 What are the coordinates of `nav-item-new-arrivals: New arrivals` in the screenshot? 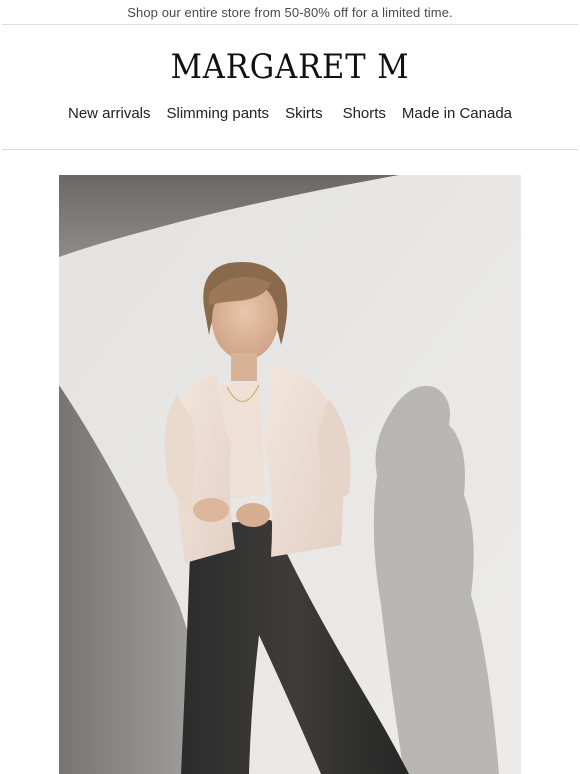 It's located at (109, 113).